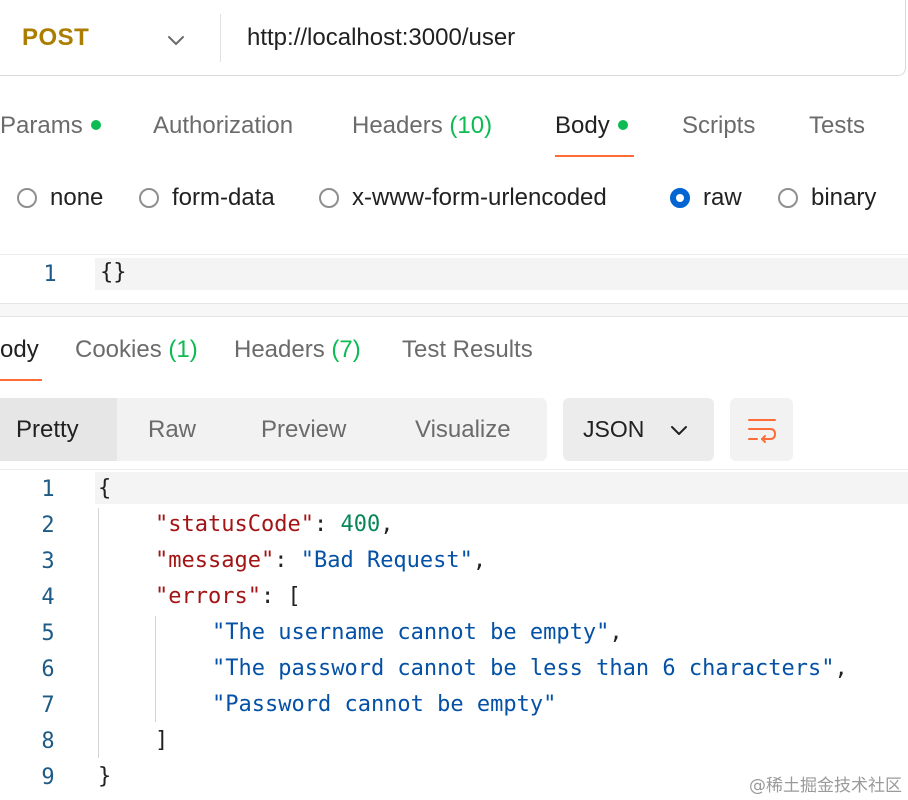  I want to click on radio-binary-label: binary, so click(844, 197).